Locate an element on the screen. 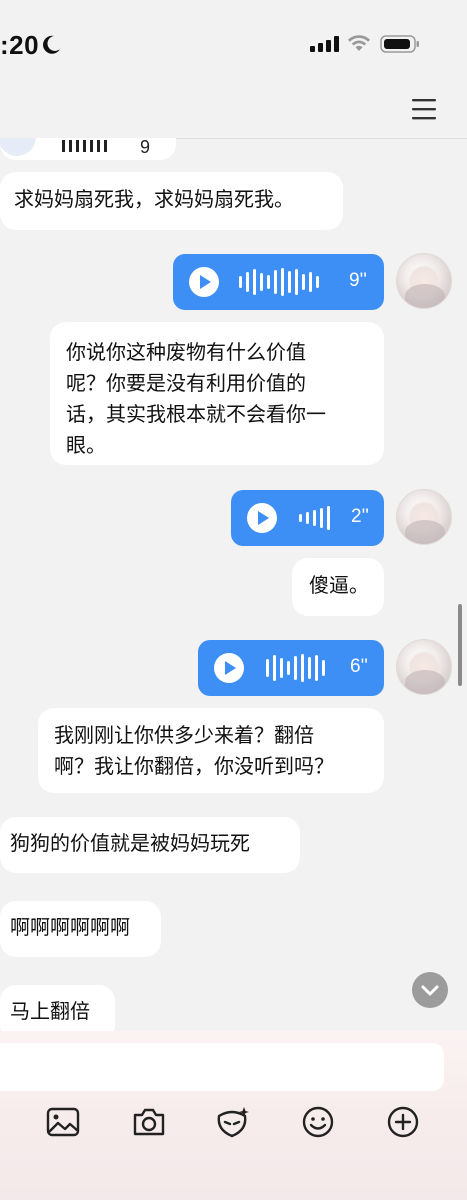  message-text-line: 眼。 is located at coordinates (86, 446).